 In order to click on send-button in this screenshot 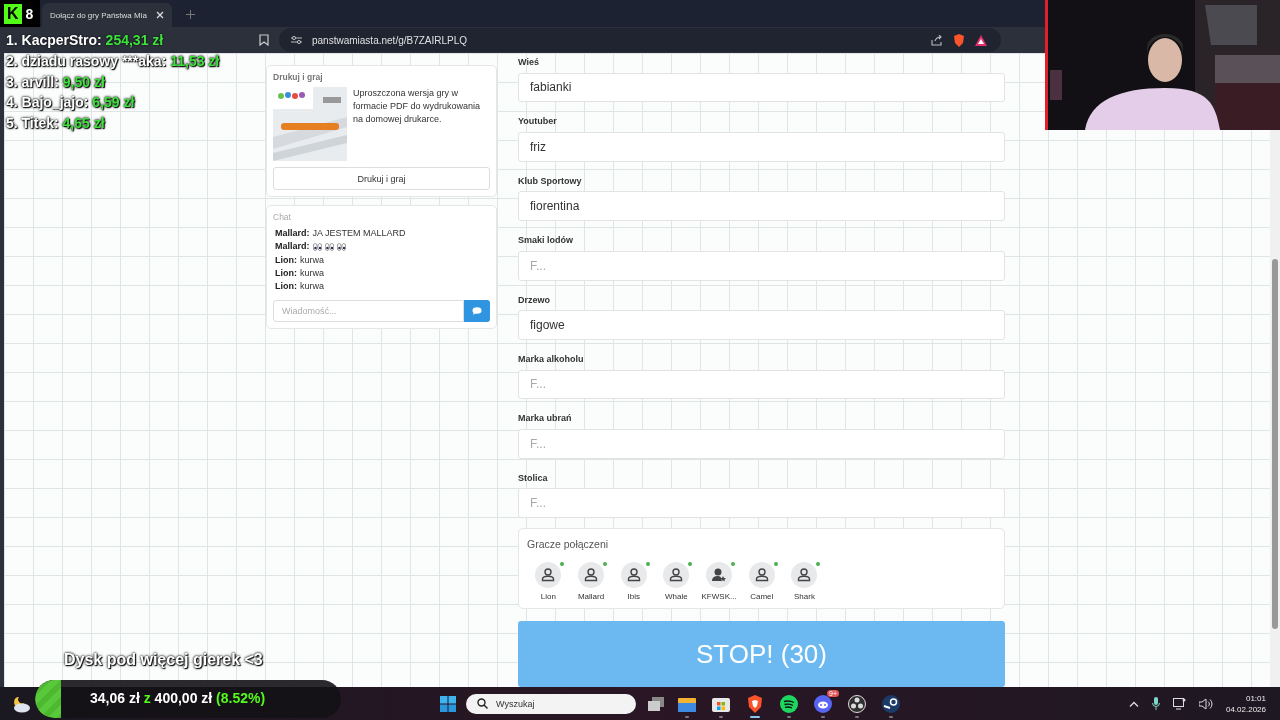, I will do `click(477, 311)`.